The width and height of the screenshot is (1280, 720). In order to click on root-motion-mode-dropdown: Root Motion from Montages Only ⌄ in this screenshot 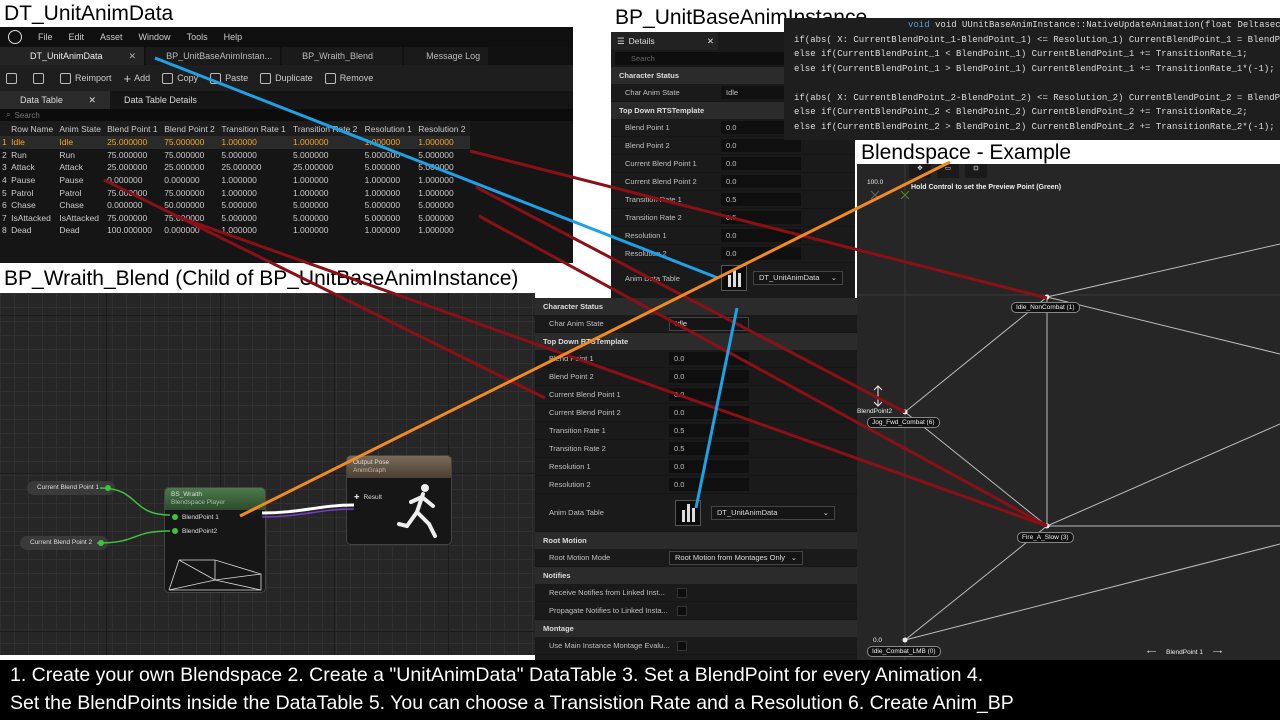, I will do `click(736, 557)`.